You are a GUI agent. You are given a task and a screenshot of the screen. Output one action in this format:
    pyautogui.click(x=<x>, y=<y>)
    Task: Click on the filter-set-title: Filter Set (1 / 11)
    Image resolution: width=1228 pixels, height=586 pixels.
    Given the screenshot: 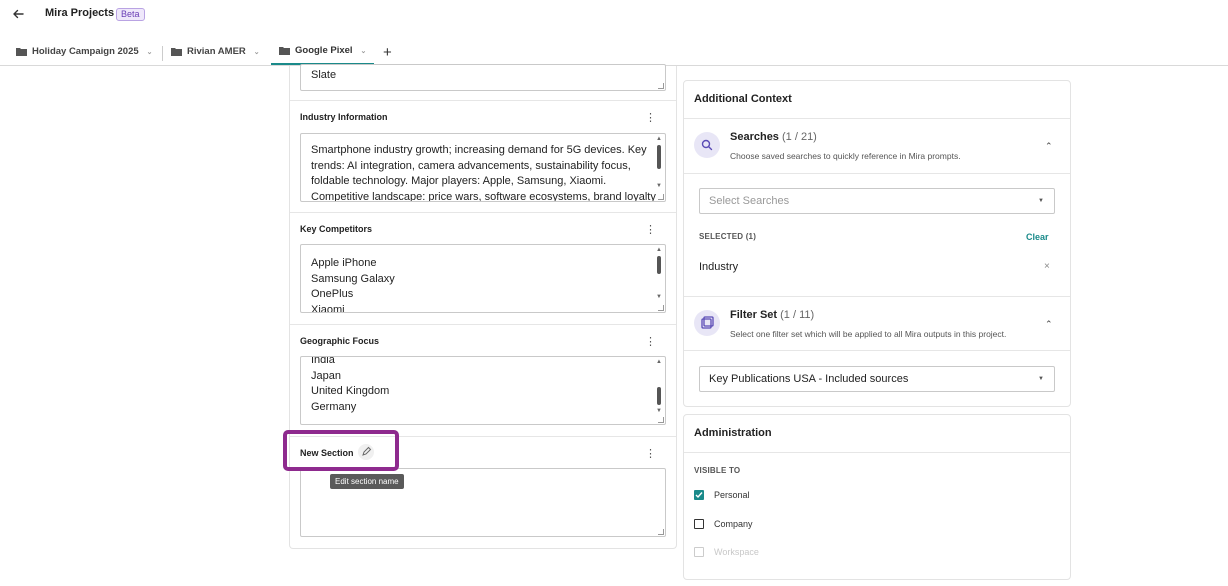 What is the action you would take?
    pyautogui.click(x=772, y=315)
    